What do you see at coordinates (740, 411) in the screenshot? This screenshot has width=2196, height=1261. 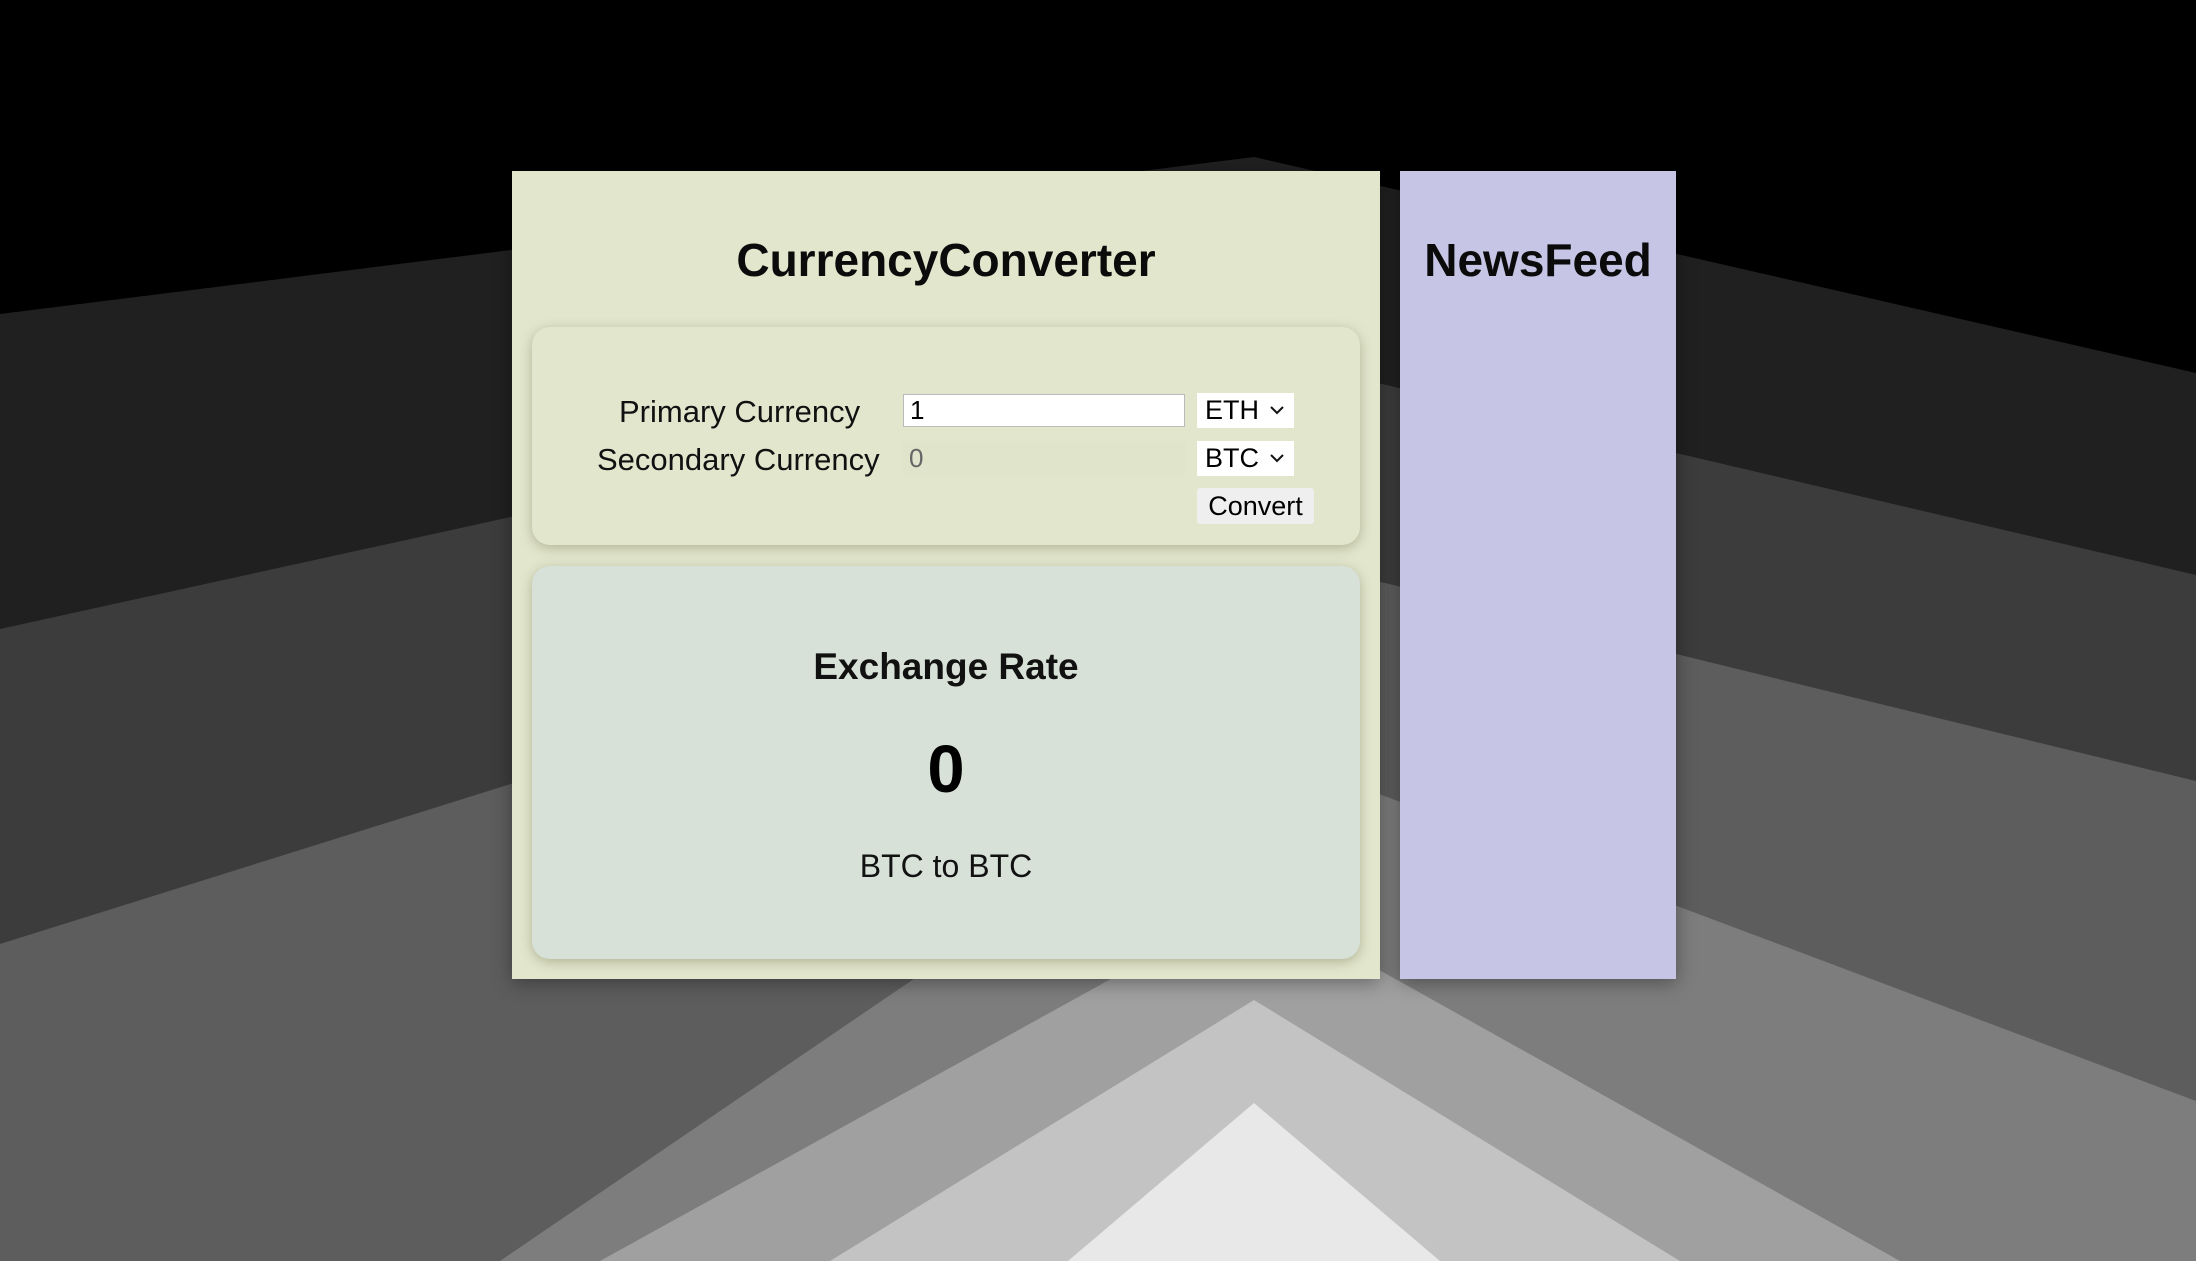 I see `primary-currency-label: Primary Currency` at bounding box center [740, 411].